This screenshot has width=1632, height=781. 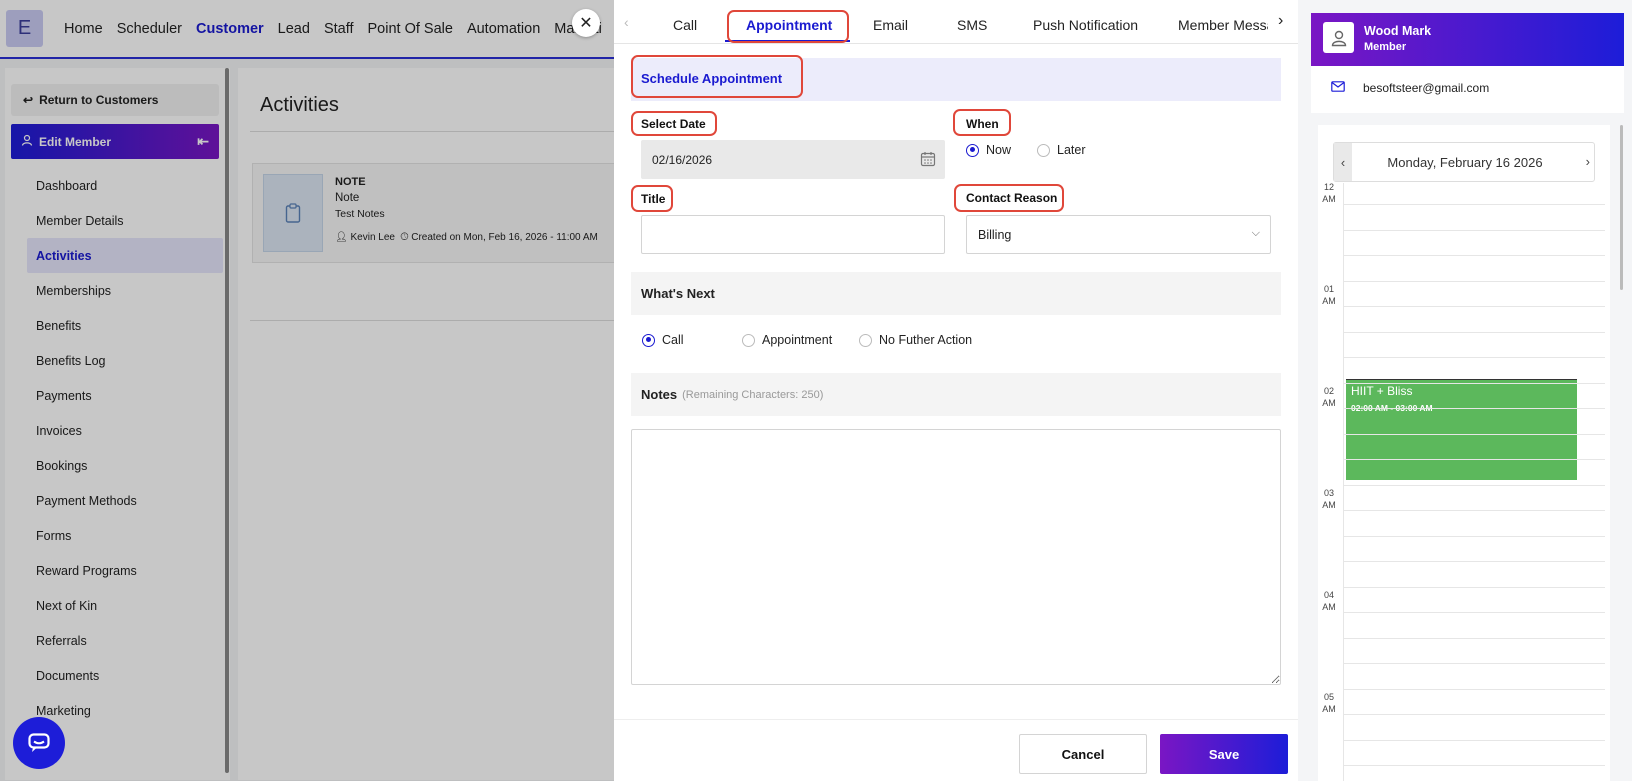 I want to click on close-drawer-button: ✕, so click(x=586, y=23).